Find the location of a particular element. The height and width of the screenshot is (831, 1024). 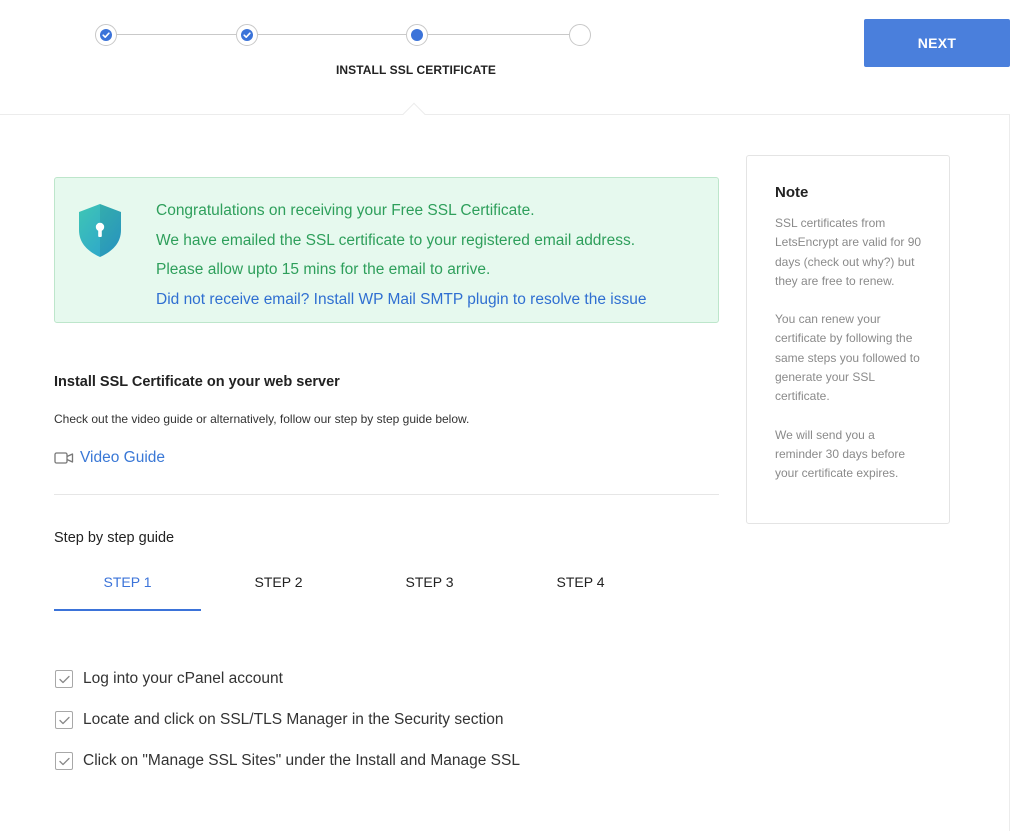

tab-step-1: STEP 1 is located at coordinates (127, 588).